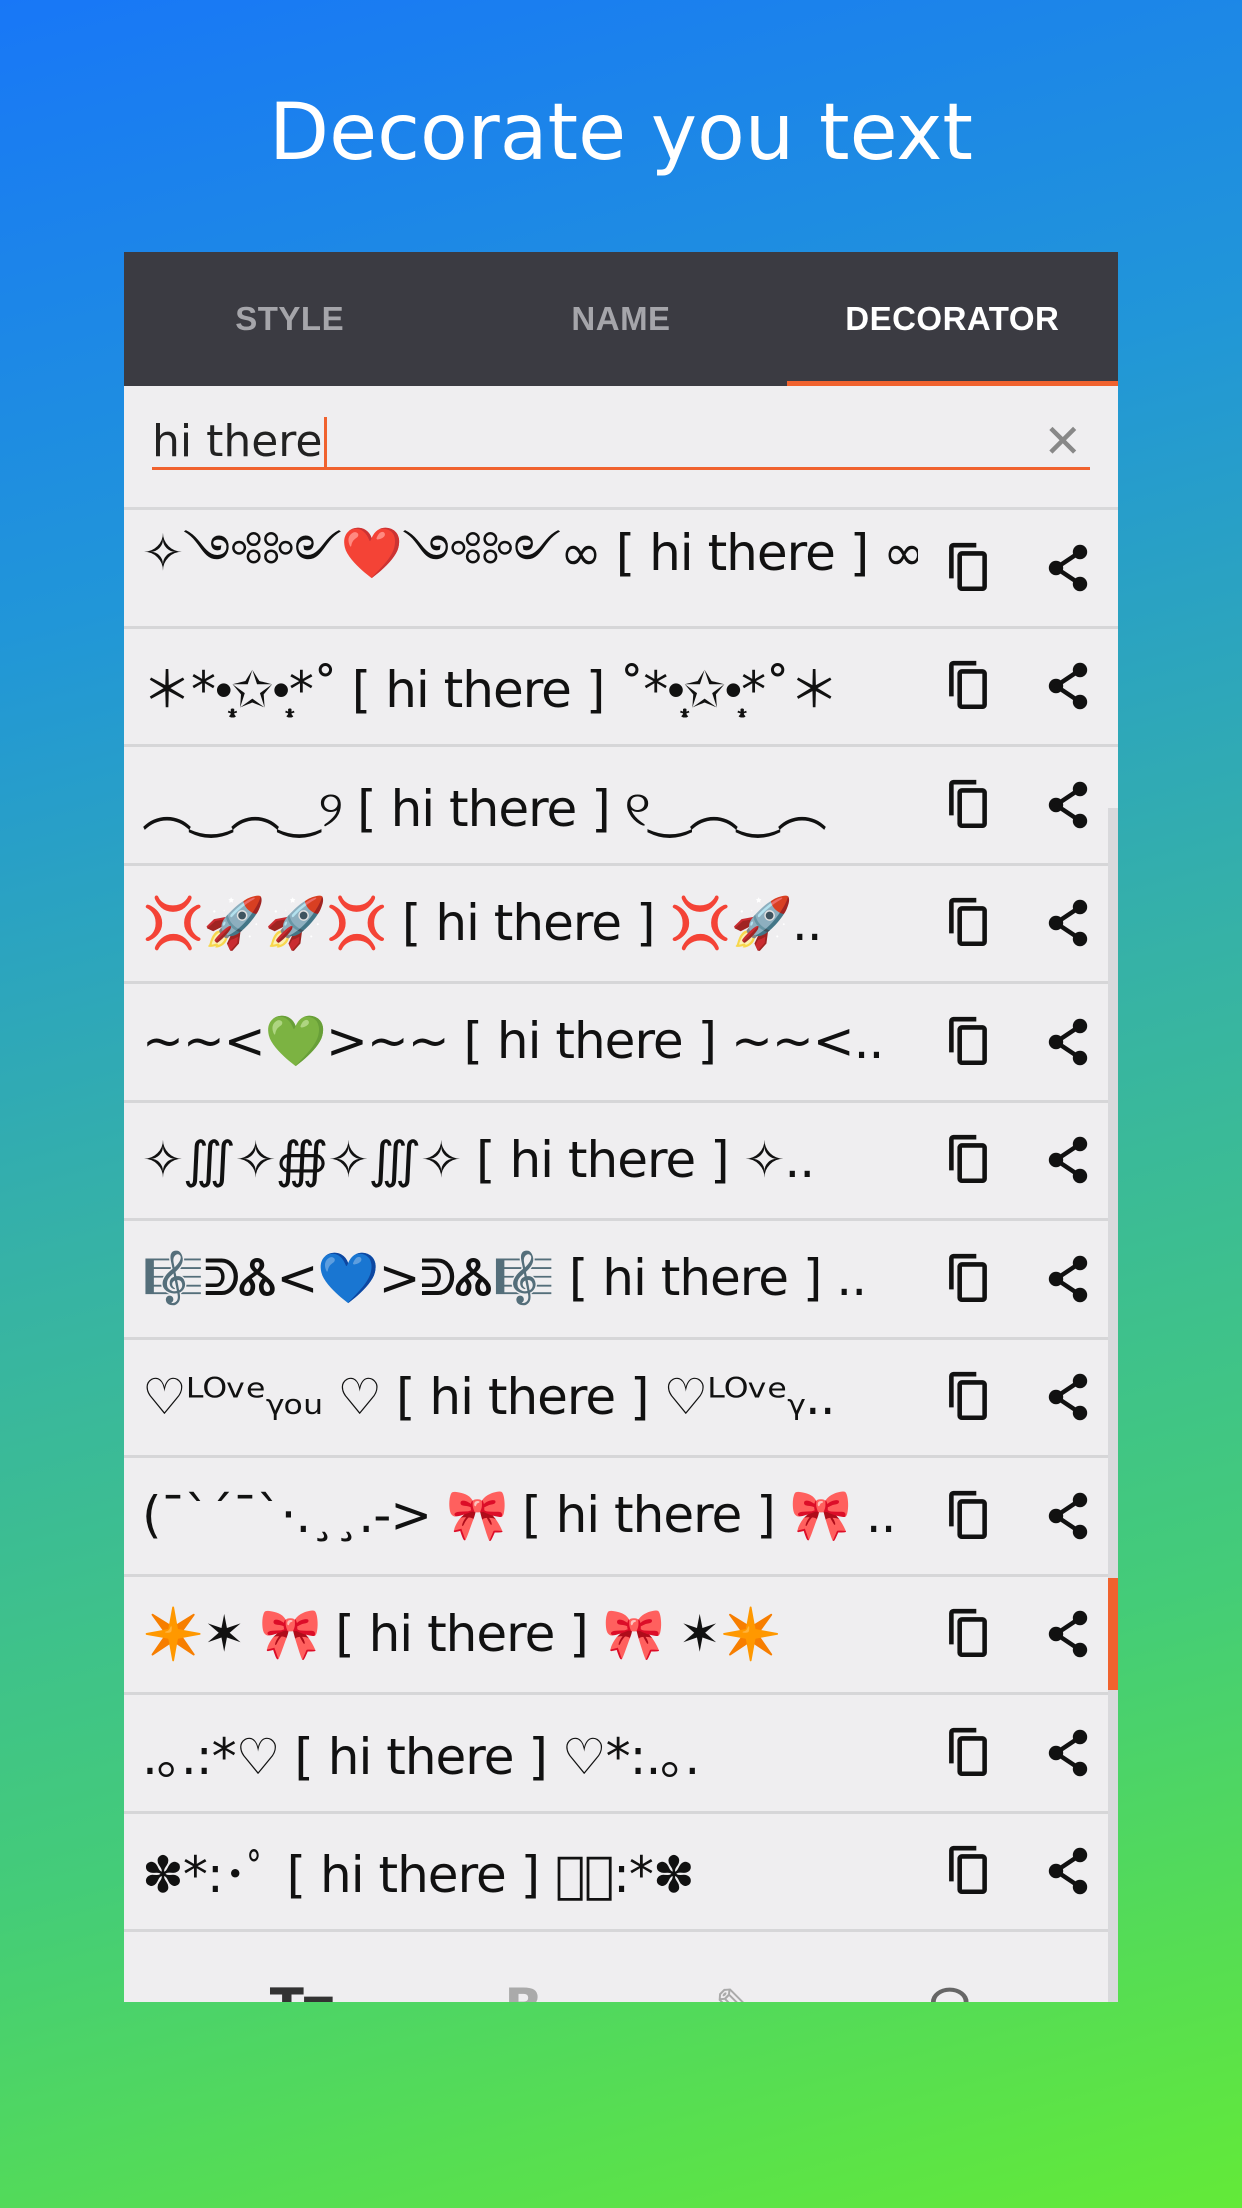 This screenshot has width=1242, height=2208. Describe the element at coordinates (621, 442) in the screenshot. I see `text-input: hi there ✕` at that location.